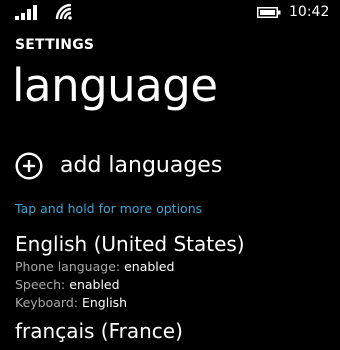 The height and width of the screenshot is (350, 340). I want to click on clock: 10:42, so click(309, 12).